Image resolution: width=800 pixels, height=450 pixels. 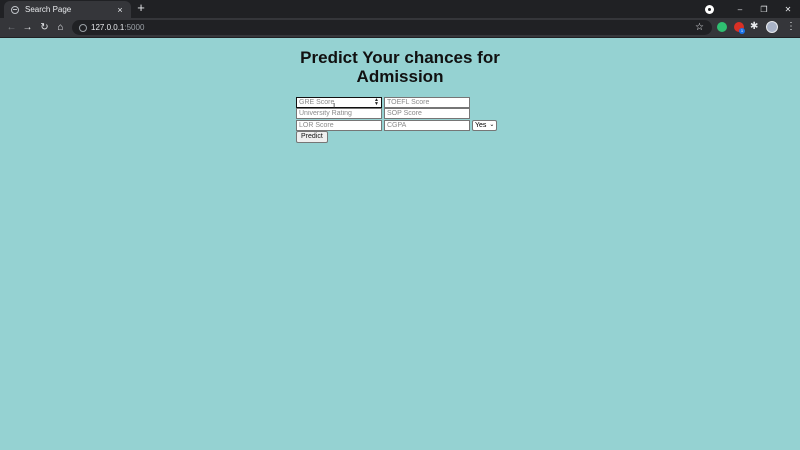 What do you see at coordinates (339, 102) in the screenshot?
I see `gre-score-field: ▲▼` at bounding box center [339, 102].